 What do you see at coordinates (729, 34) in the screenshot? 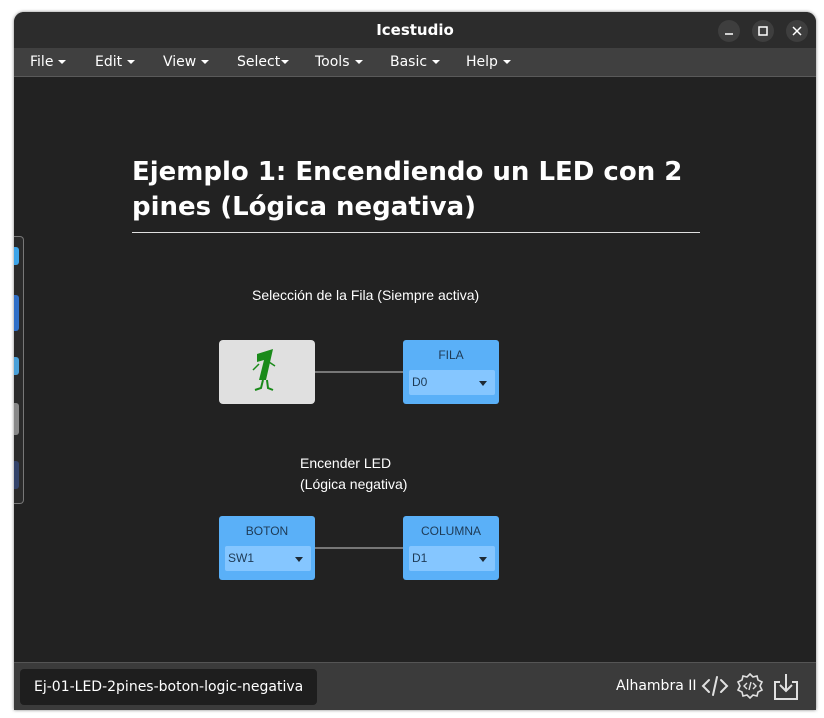
I see `minimize-icon` at bounding box center [729, 34].